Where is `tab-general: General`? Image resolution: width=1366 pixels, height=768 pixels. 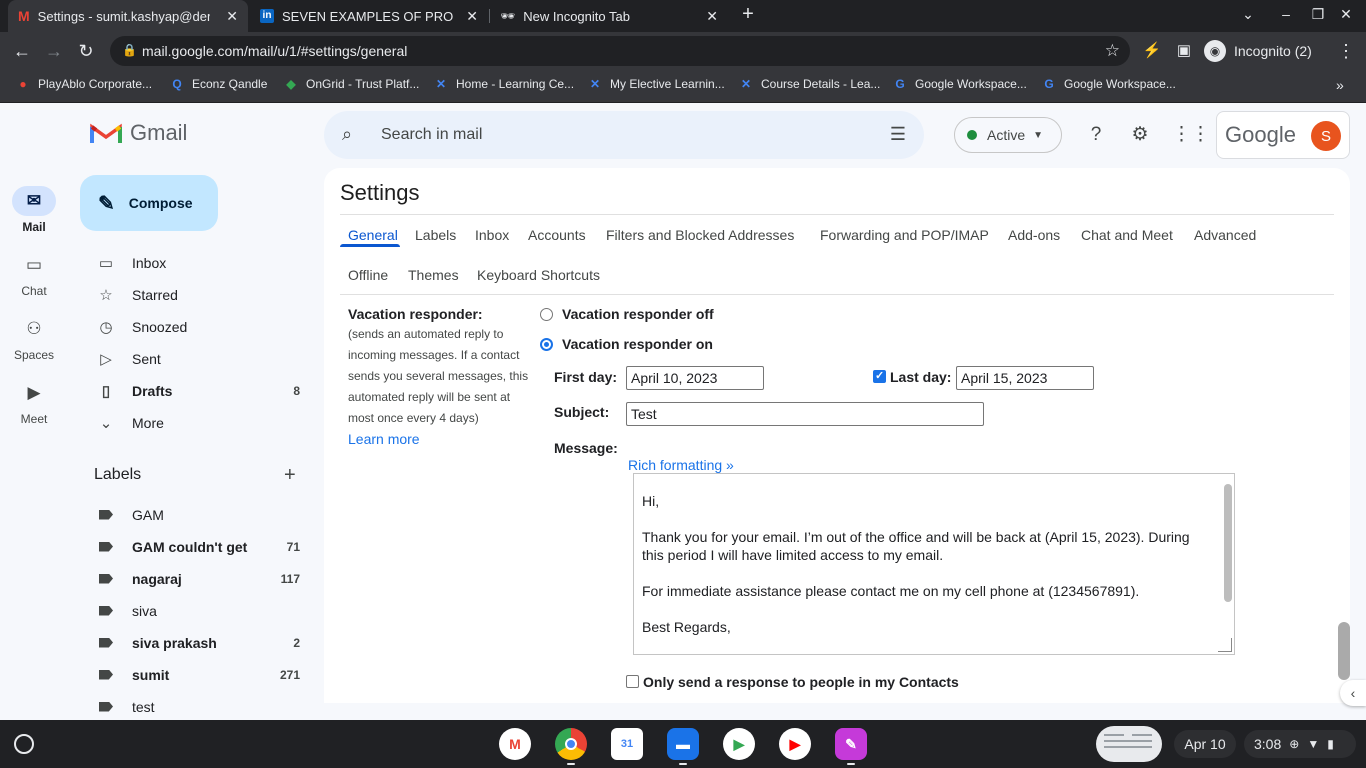 tab-general: General is located at coordinates (373, 235).